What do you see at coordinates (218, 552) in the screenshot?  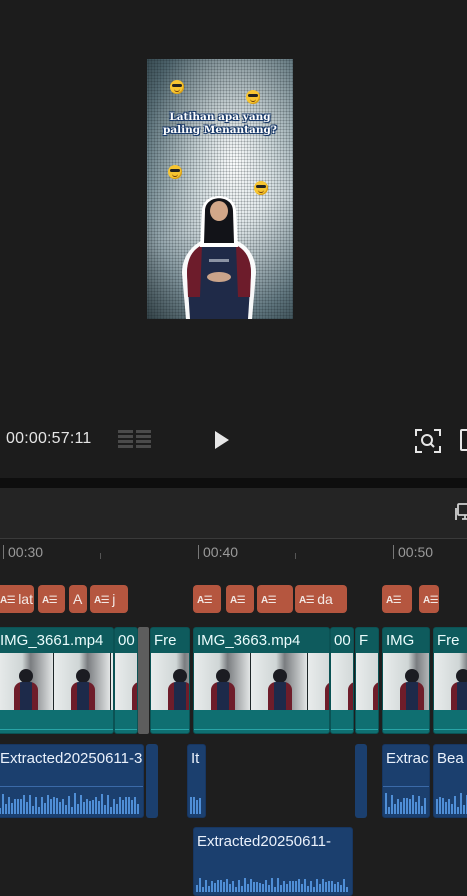 I see `ruler-label: 00:40` at bounding box center [218, 552].